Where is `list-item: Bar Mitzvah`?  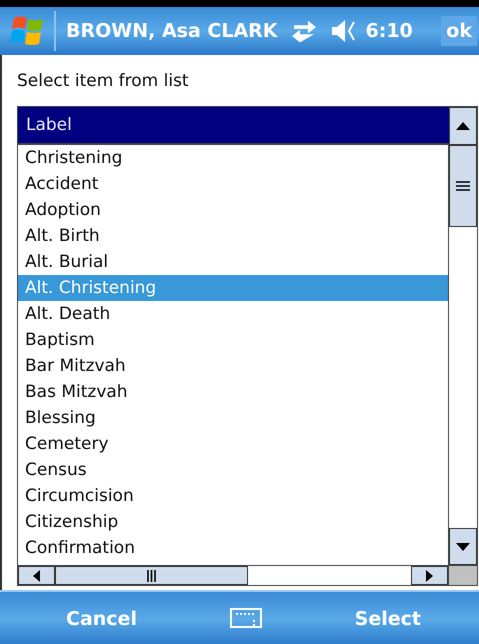
list-item: Bar Mitzvah is located at coordinates (233, 366).